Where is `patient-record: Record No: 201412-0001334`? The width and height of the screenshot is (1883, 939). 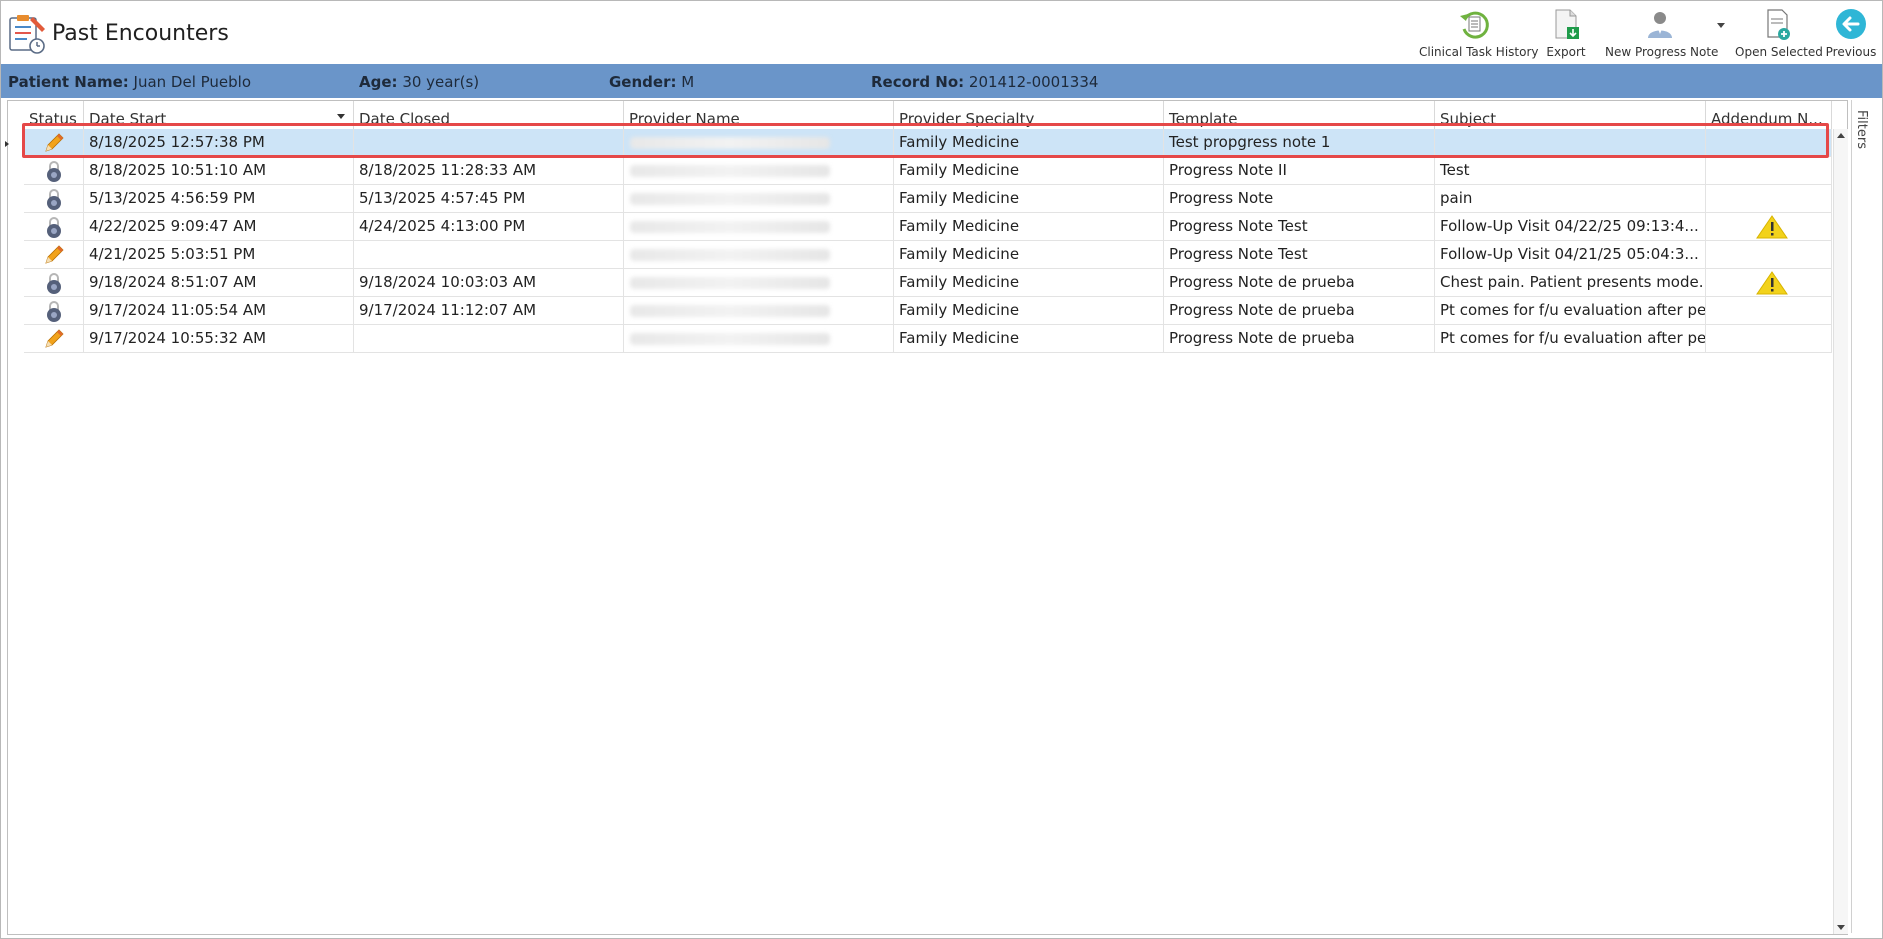 patient-record: Record No: 201412-0001334 is located at coordinates (984, 82).